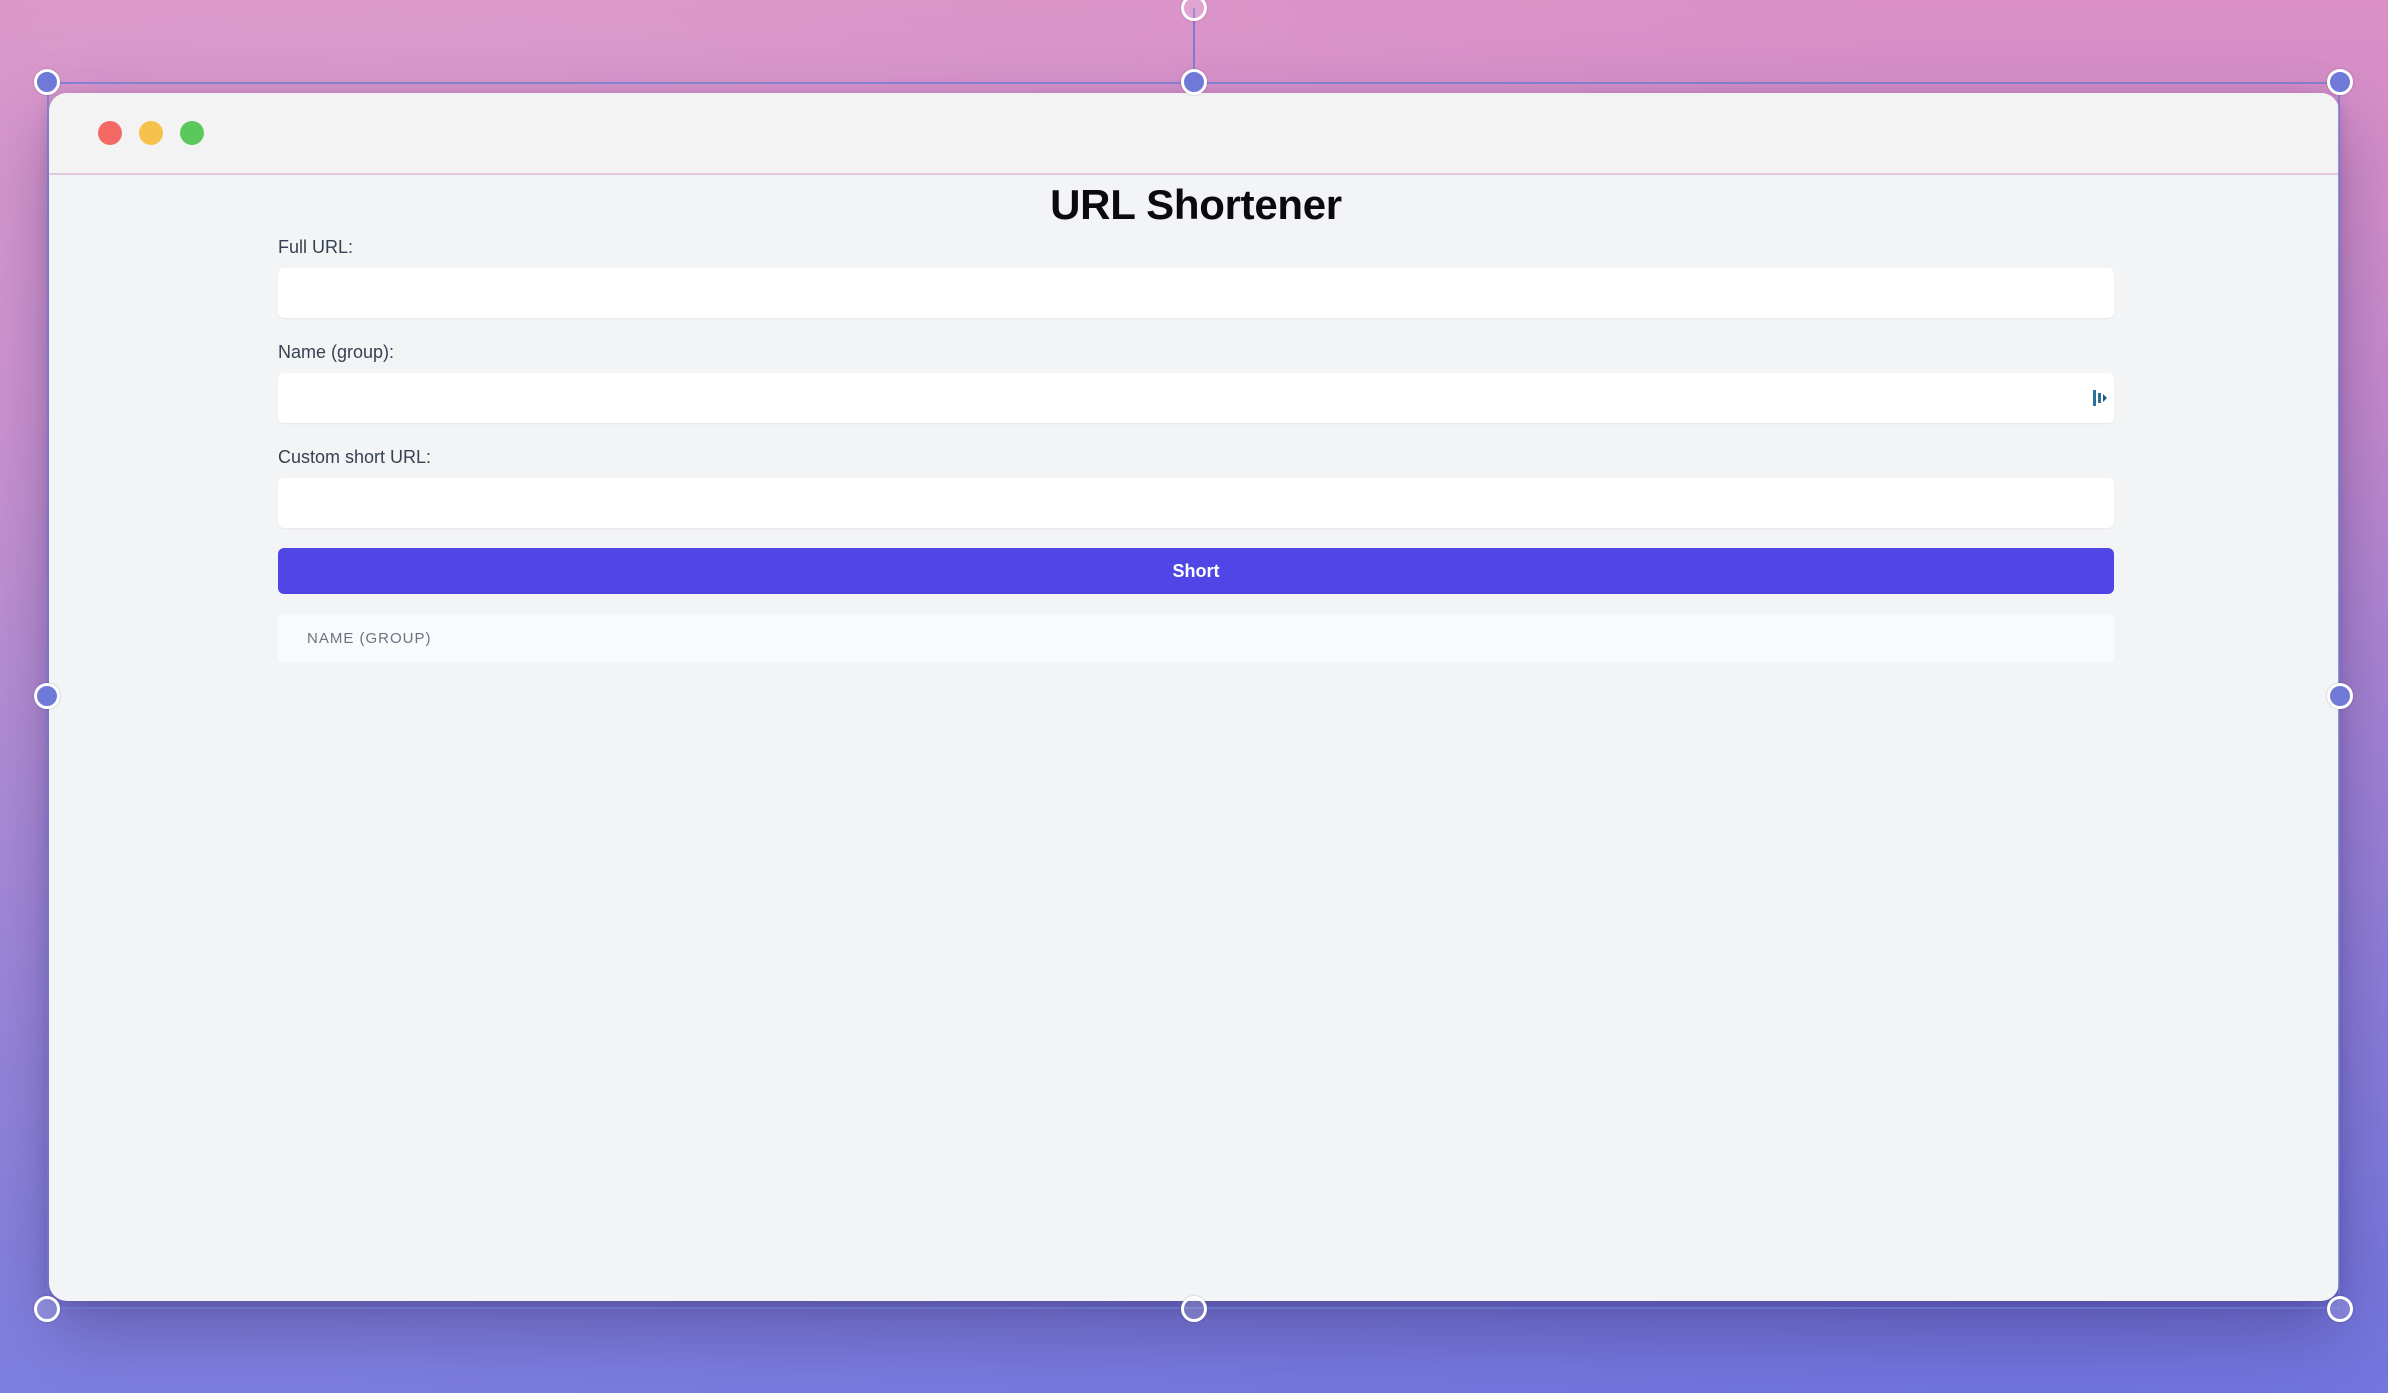 Image resolution: width=2388 pixels, height=1393 pixels. What do you see at coordinates (1194, 134) in the screenshot?
I see `title-bar` at bounding box center [1194, 134].